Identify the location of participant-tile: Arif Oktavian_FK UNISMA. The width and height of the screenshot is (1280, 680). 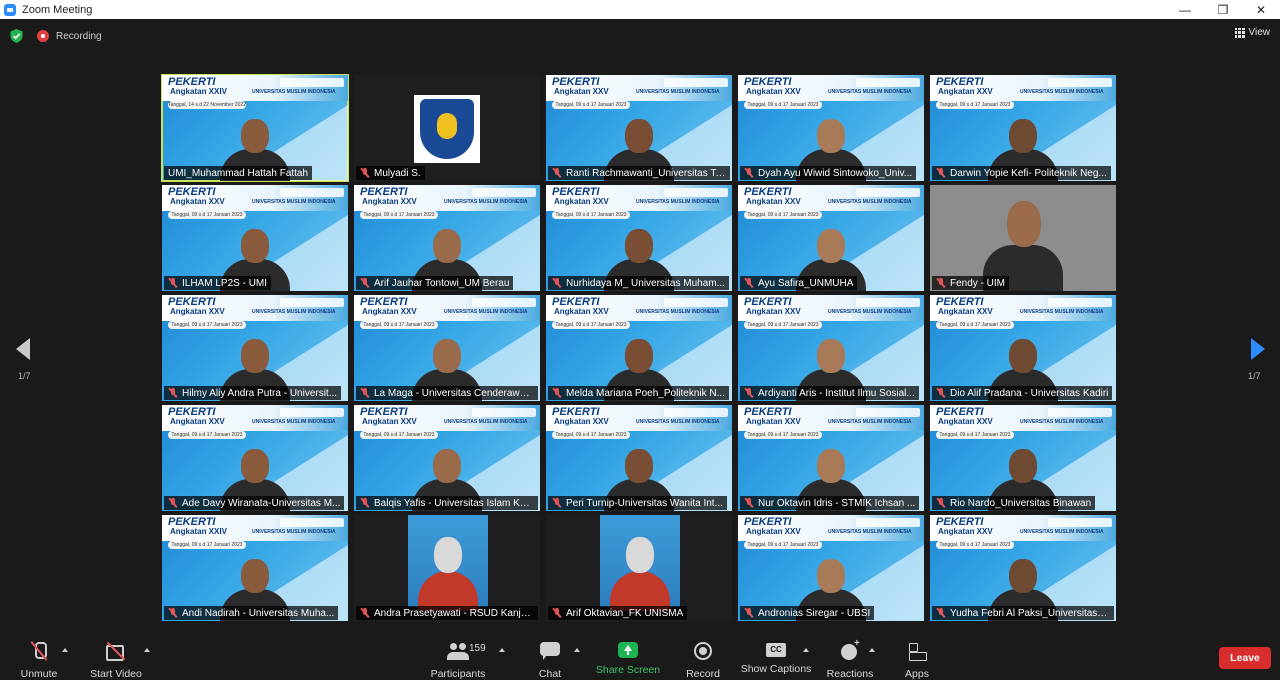
(639, 568).